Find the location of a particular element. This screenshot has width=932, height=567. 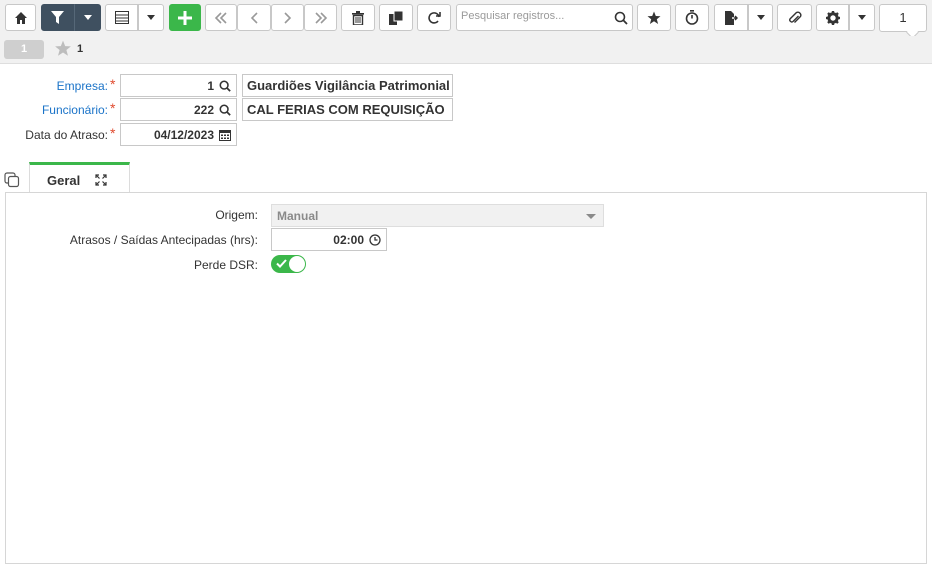

copy-button is located at coordinates (396, 17).